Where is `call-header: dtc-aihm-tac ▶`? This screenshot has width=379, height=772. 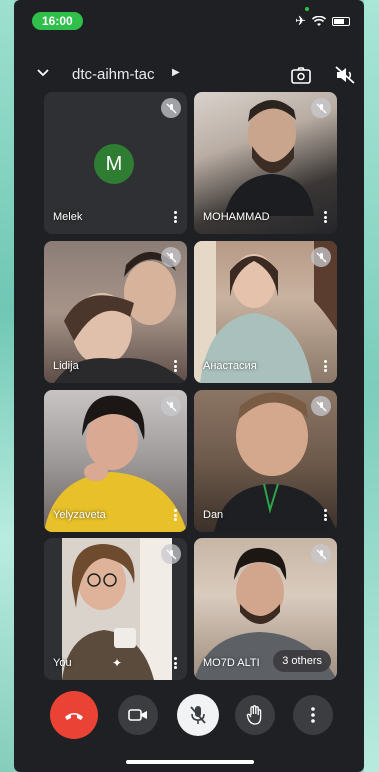
call-header: dtc-aihm-tac ▶ is located at coordinates (189, 75).